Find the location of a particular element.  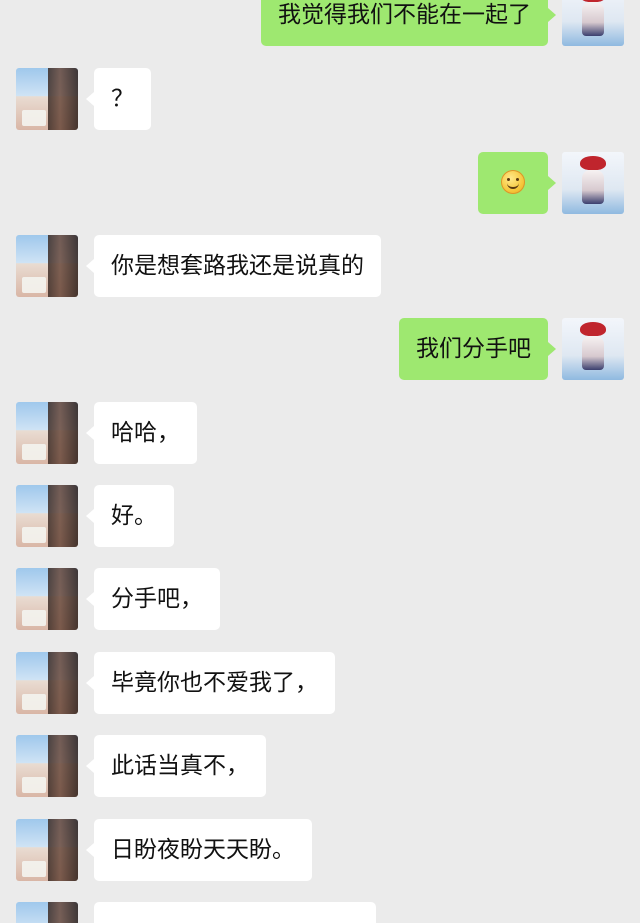

message-text: 好。 is located at coordinates (134, 516).